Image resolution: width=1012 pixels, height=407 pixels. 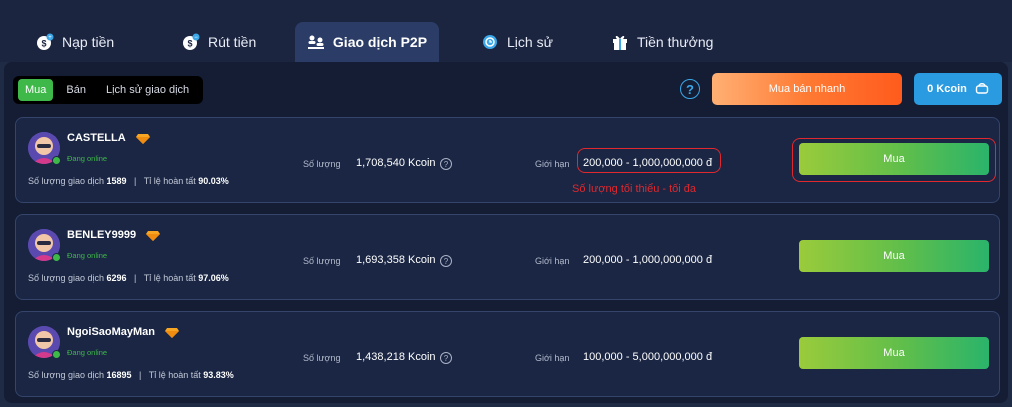 I want to click on tab-bonus: Tiền thưởng, so click(x=666, y=42).